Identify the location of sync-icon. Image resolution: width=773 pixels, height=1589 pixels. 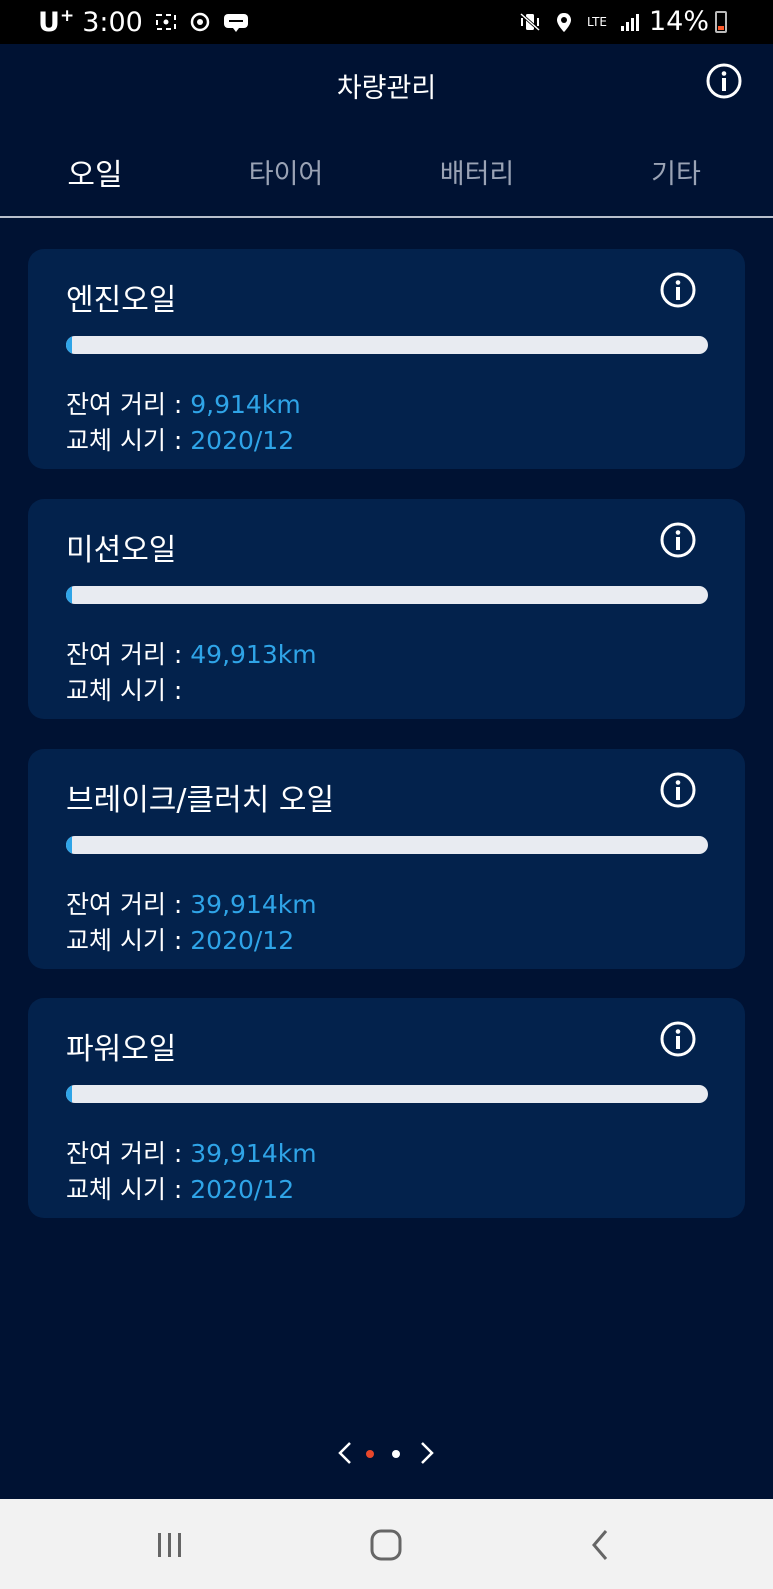
(200, 22).